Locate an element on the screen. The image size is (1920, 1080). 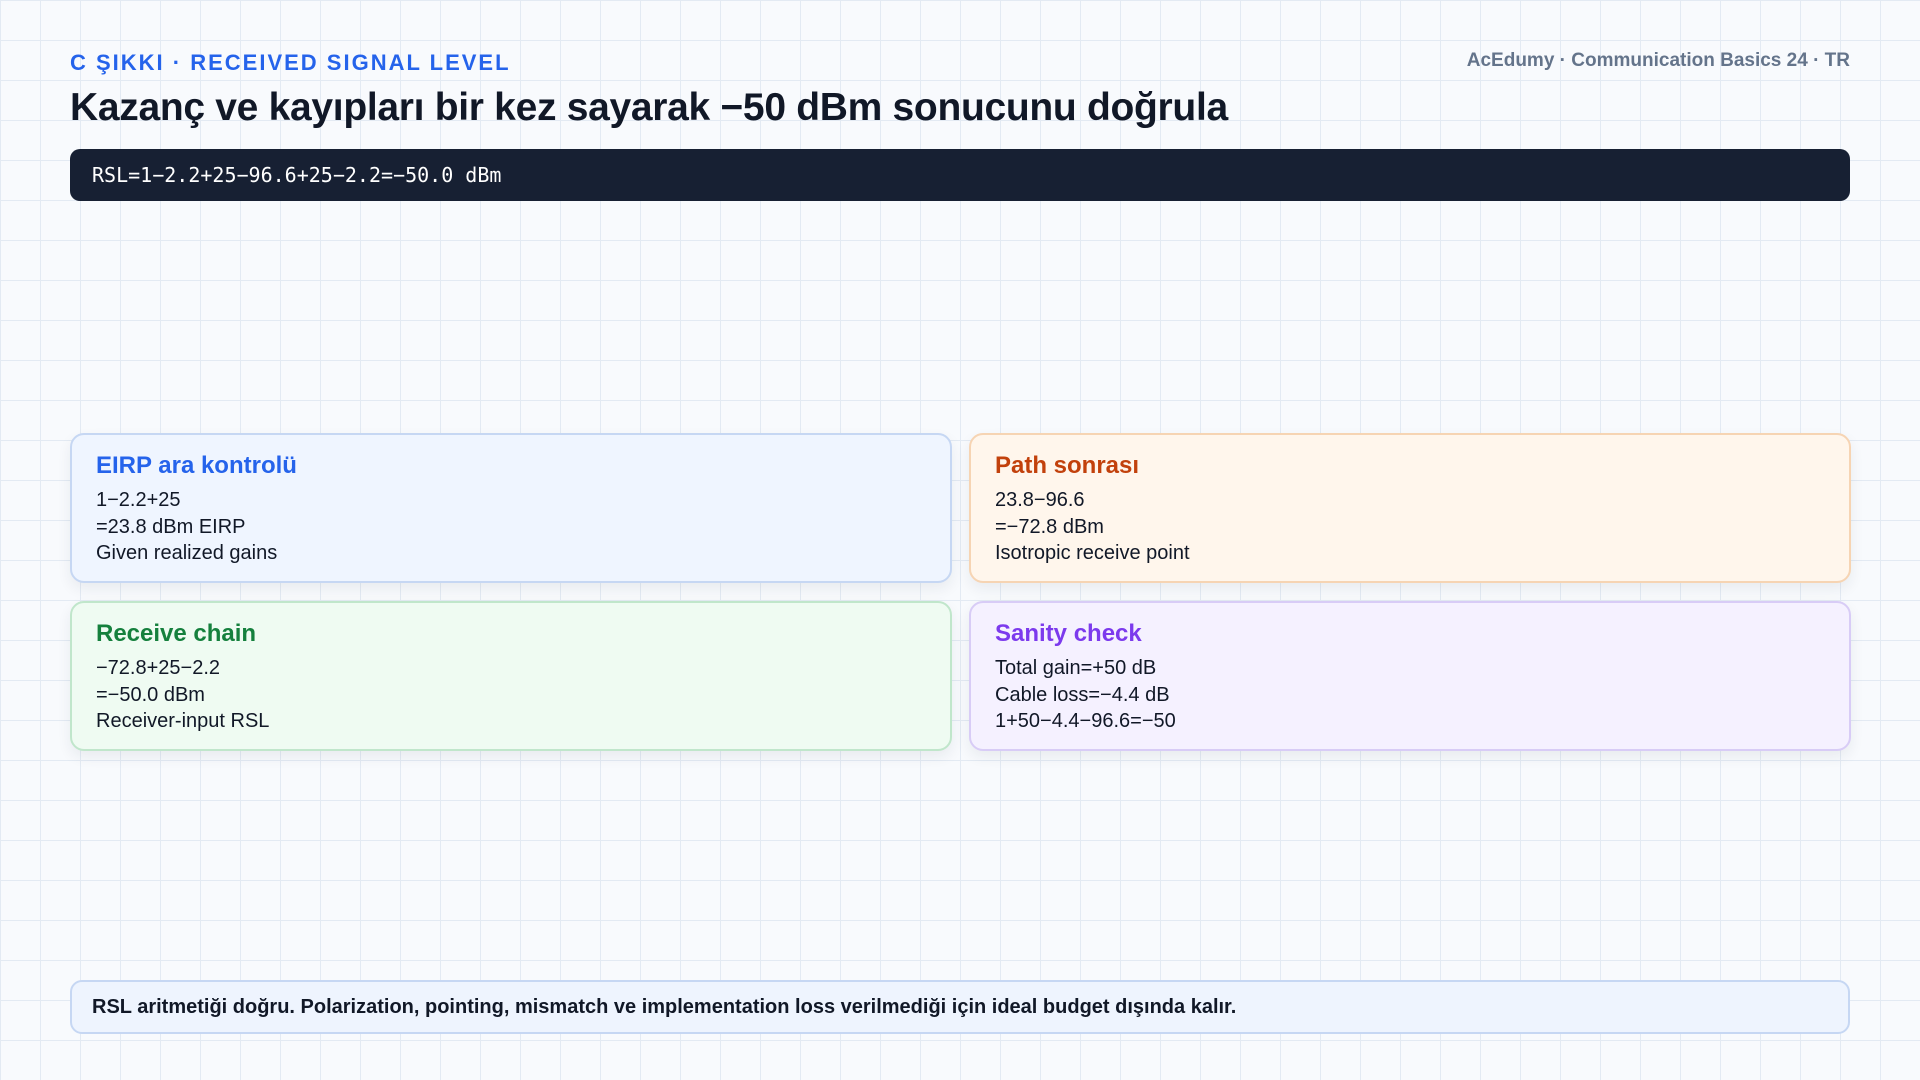
card-line: =−72.8 dBm is located at coordinates (1049, 526).